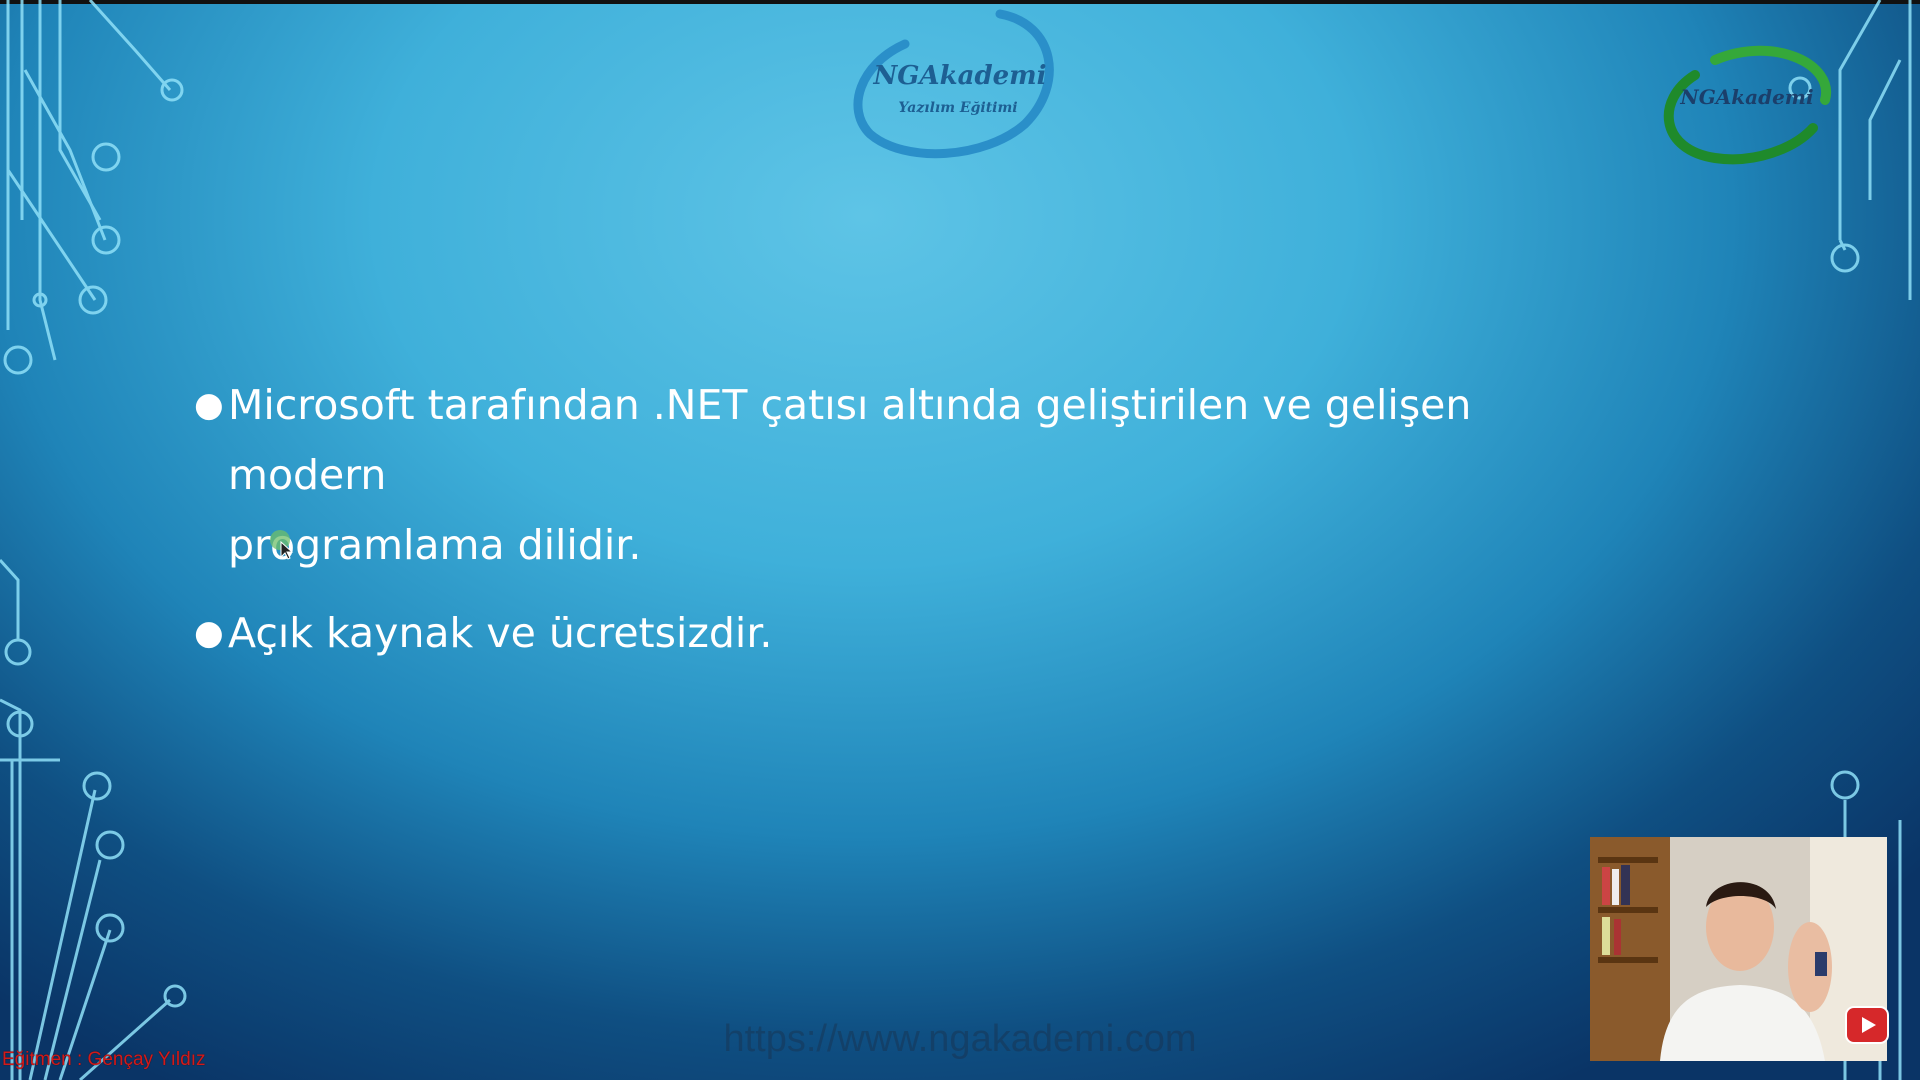 Image resolution: width=1920 pixels, height=1080 pixels. I want to click on instructor-label: Eğitmen : Gençay Yıldız, so click(104, 1059).